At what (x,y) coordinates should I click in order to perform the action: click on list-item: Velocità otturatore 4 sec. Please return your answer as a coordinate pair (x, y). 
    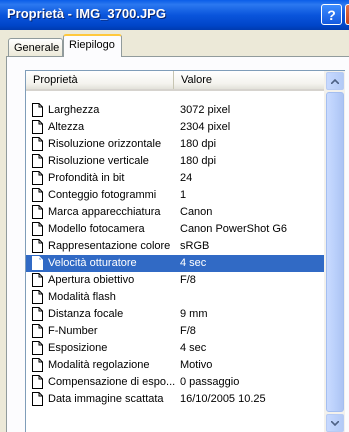
    Looking at the image, I should click on (175, 263).